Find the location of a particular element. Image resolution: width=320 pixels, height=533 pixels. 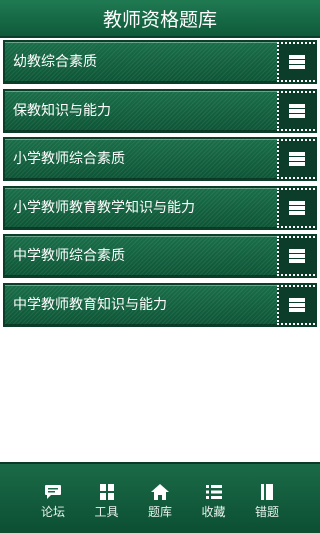

tab-label: 论坛 is located at coordinates (52, 512).